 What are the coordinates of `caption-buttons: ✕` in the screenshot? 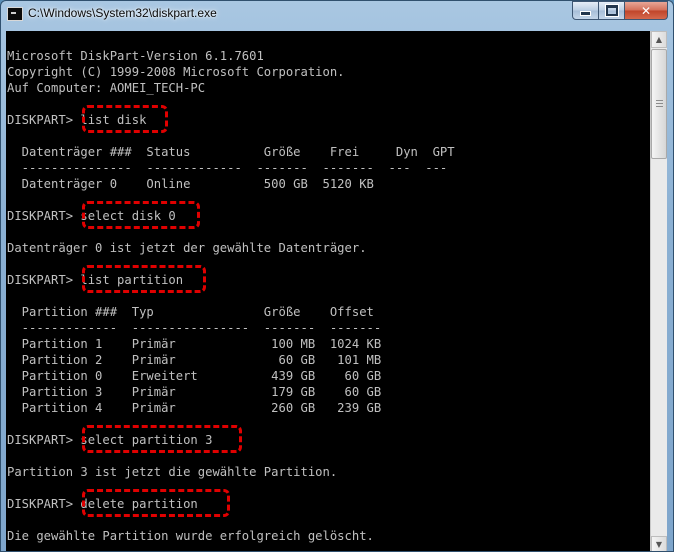 It's located at (620, 10).